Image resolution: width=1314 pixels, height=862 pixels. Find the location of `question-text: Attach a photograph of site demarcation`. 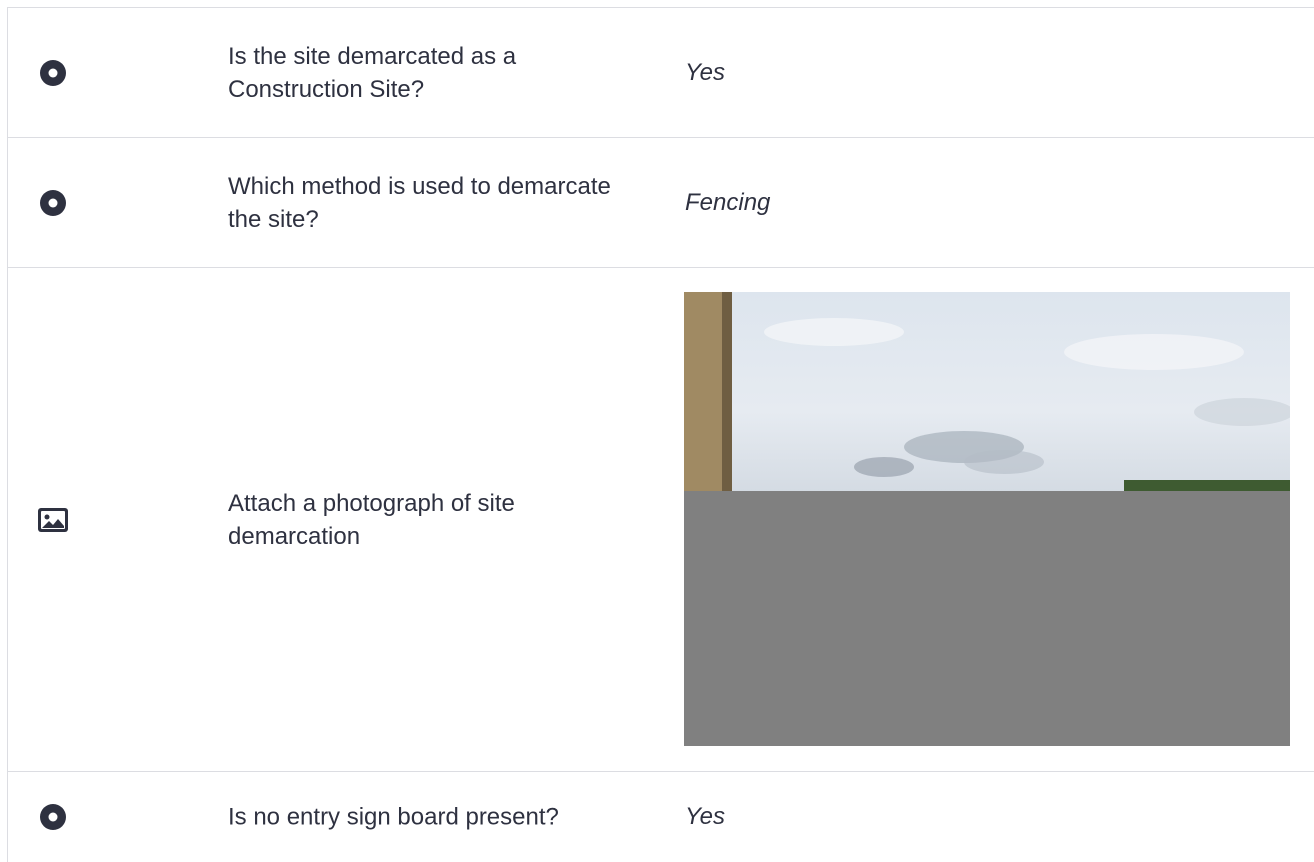

question-text: Attach a photograph of site demarcation is located at coordinates (371, 519).